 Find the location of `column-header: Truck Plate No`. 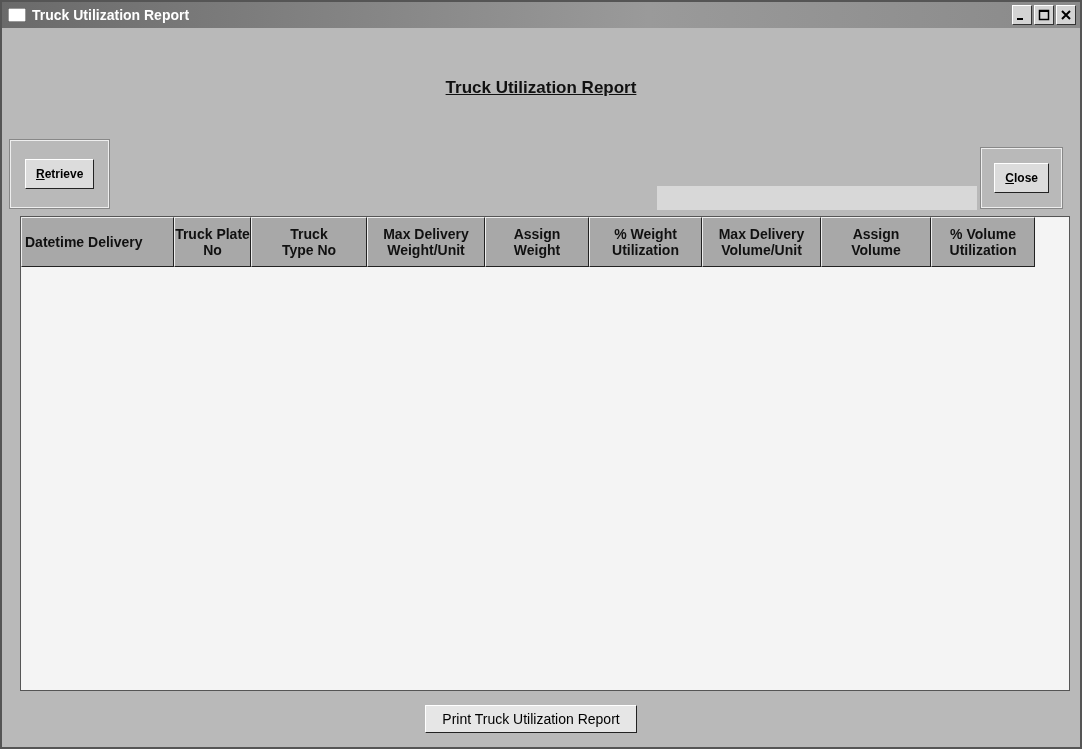

column-header: Truck Plate No is located at coordinates (212, 242).